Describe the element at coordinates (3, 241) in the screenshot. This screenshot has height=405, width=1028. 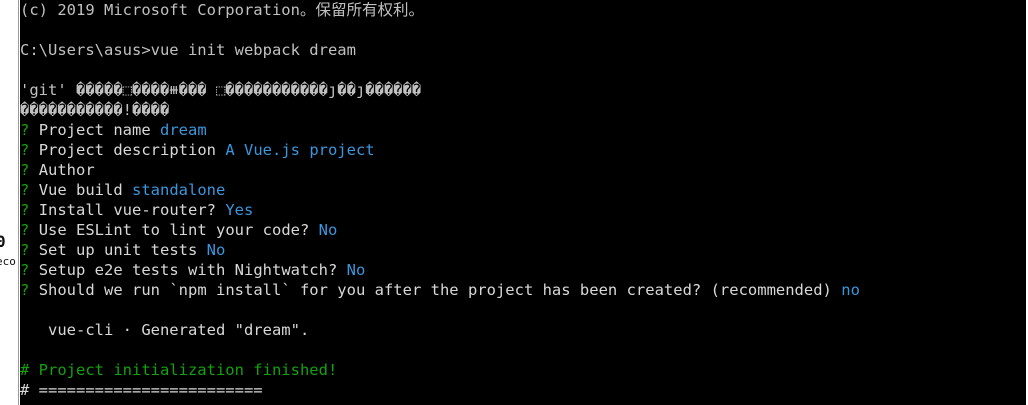
I see `background-text-fragment: 0` at that location.